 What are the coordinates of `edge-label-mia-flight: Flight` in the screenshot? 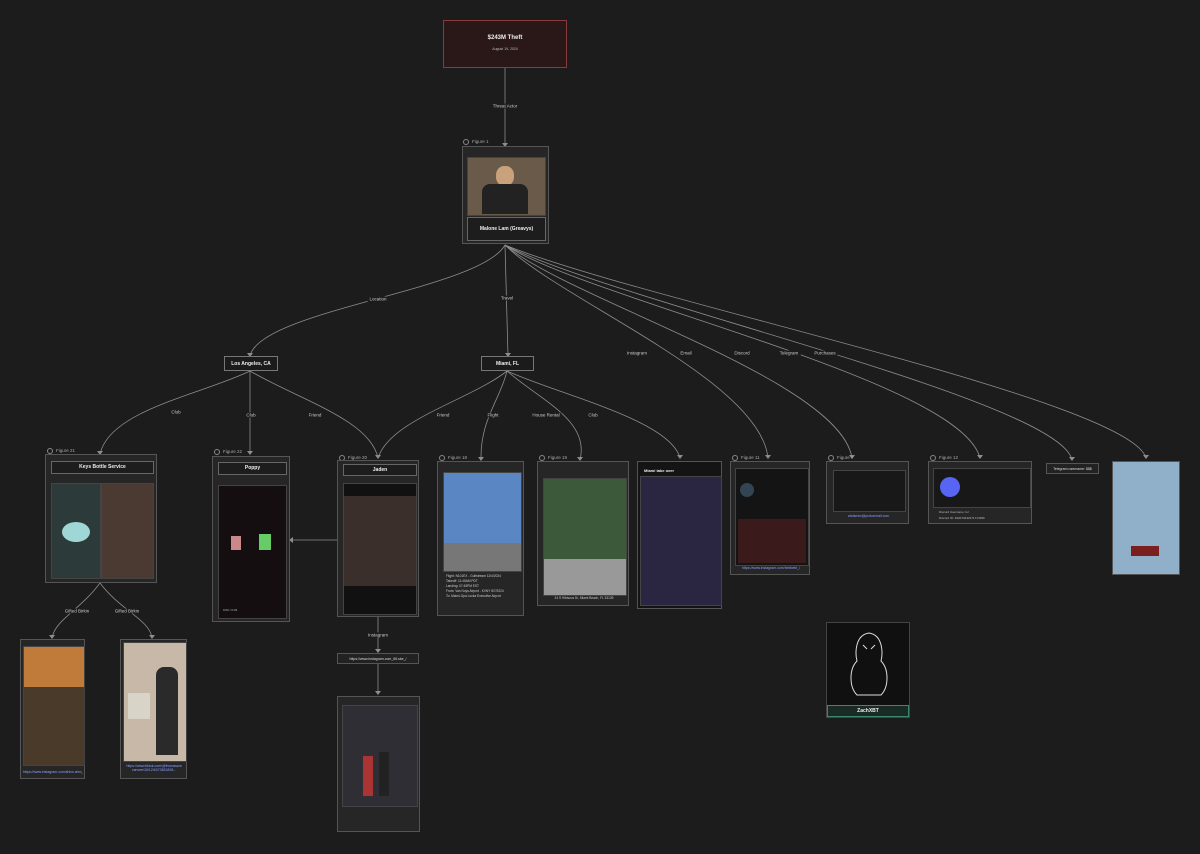 It's located at (493, 415).